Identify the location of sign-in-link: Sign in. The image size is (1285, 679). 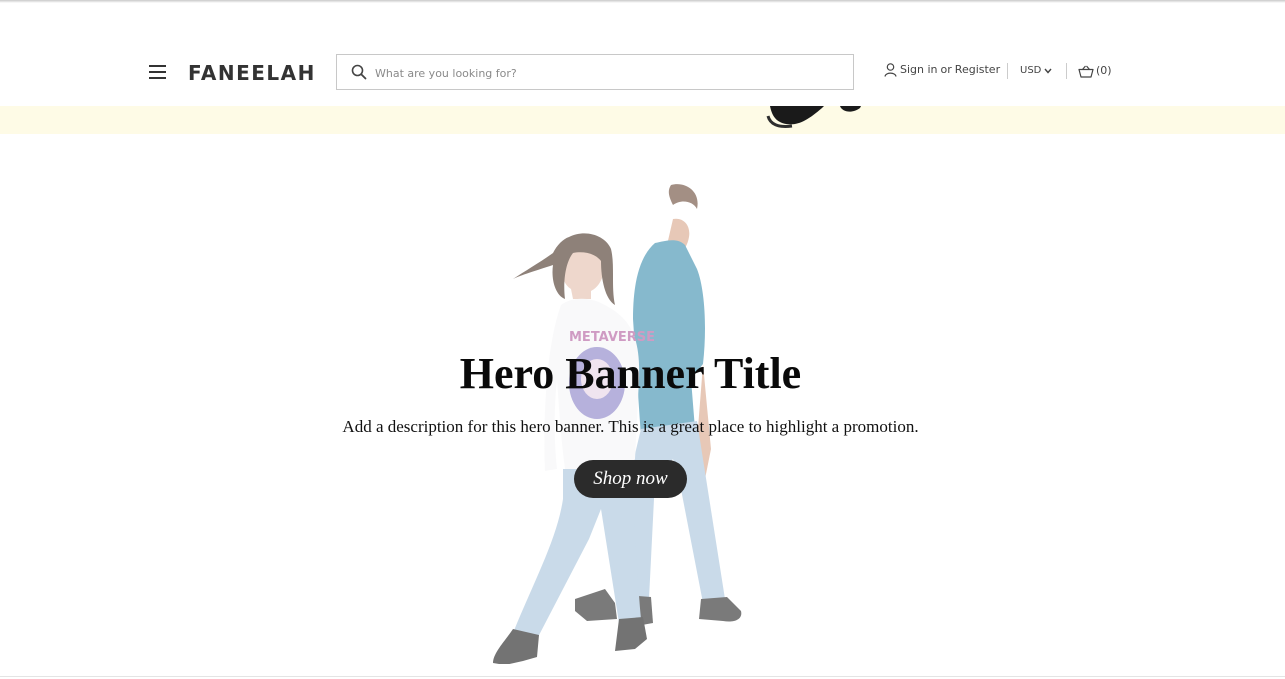
(919, 70).